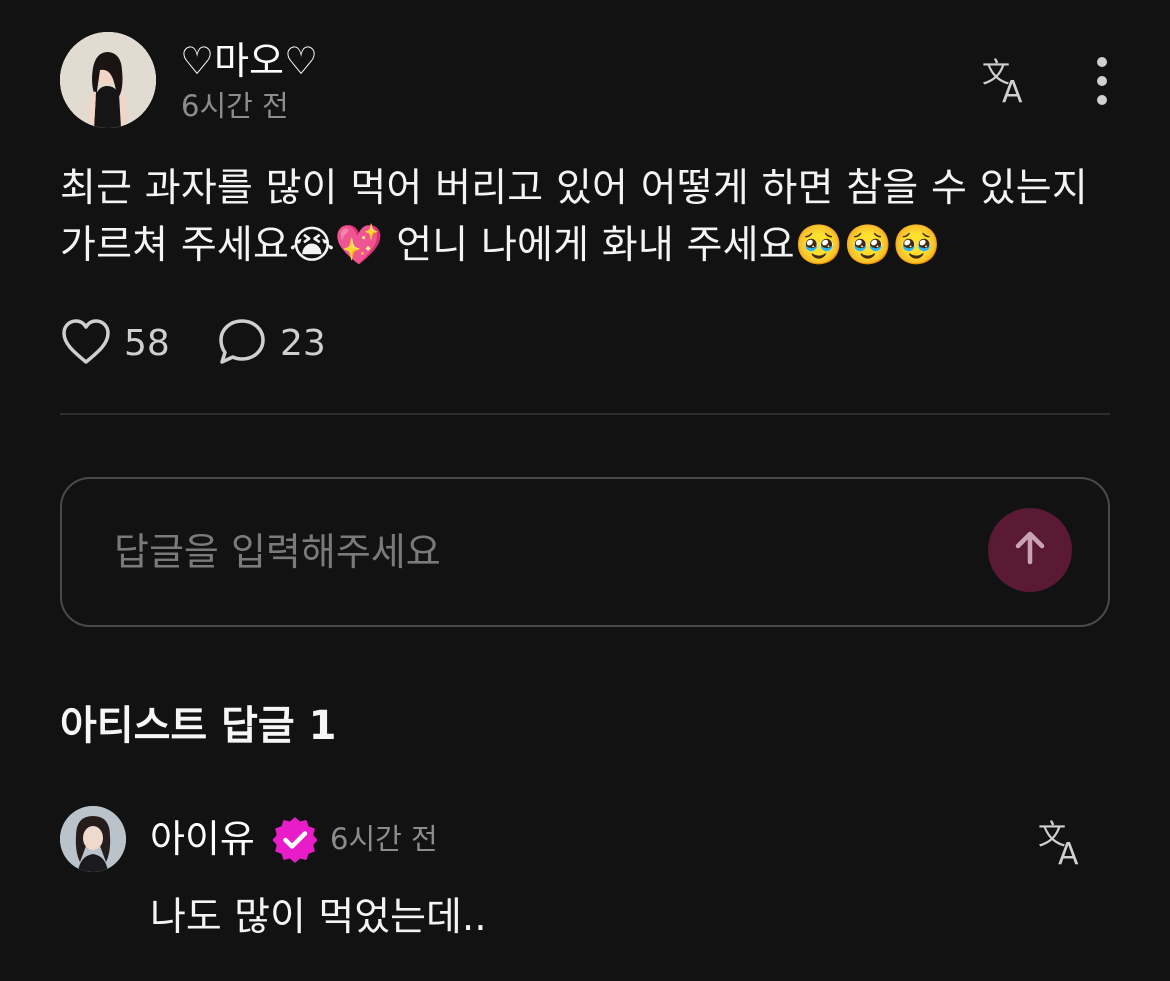 Image resolution: width=1170 pixels, height=981 pixels. I want to click on post-actions: 58 23, so click(260, 344).